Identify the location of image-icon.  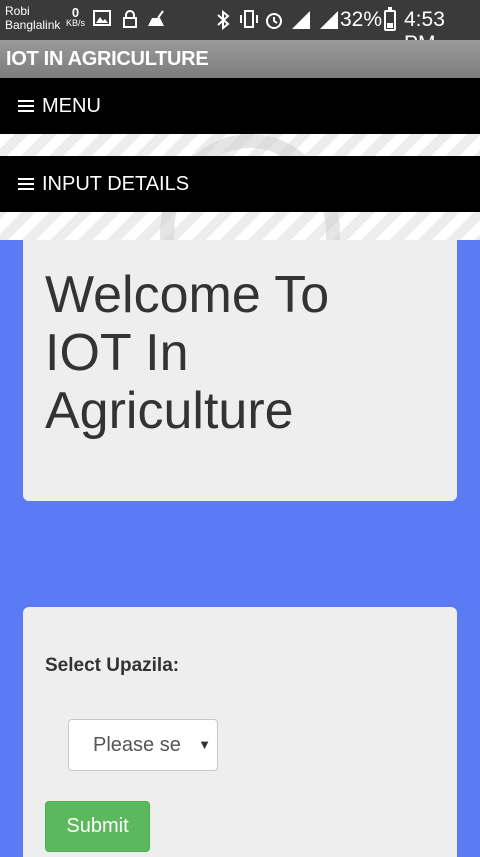
(102, 20).